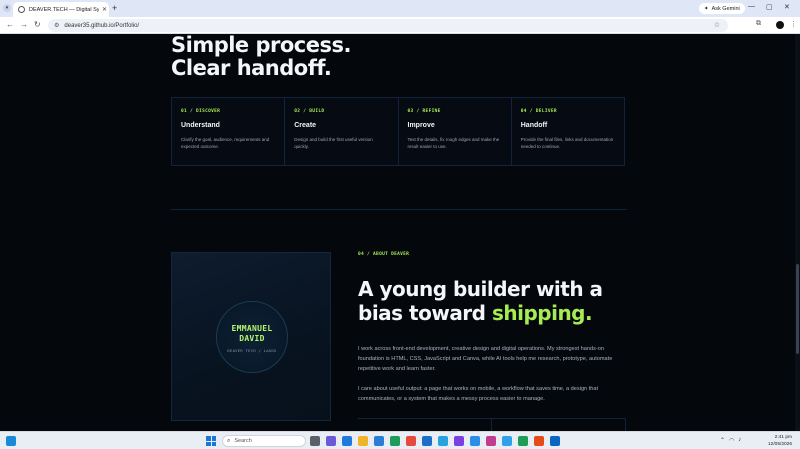 This screenshot has width=800, height=449. Describe the element at coordinates (758, 24) in the screenshot. I see `extensions-icon: ⧉` at that location.